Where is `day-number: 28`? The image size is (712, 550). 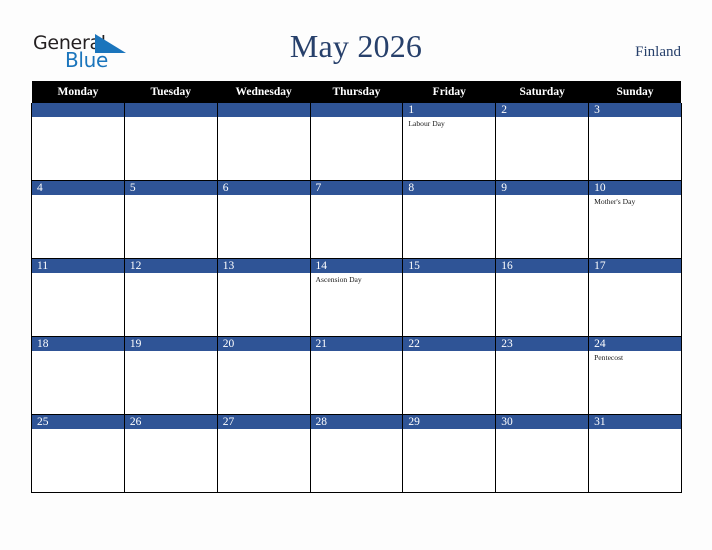
day-number: 28 is located at coordinates (356, 422).